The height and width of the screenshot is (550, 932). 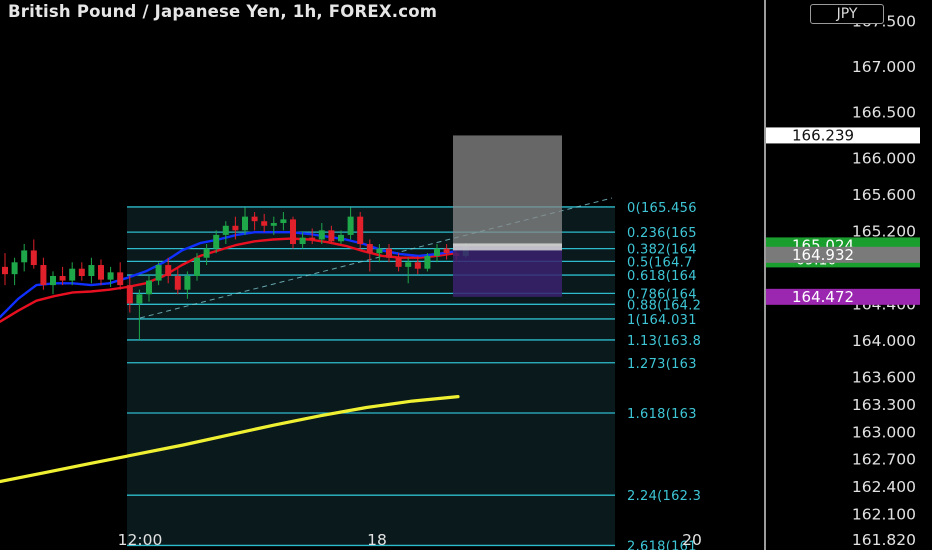 I want to click on fib-label: 0.88(164.2, so click(x=664, y=305).